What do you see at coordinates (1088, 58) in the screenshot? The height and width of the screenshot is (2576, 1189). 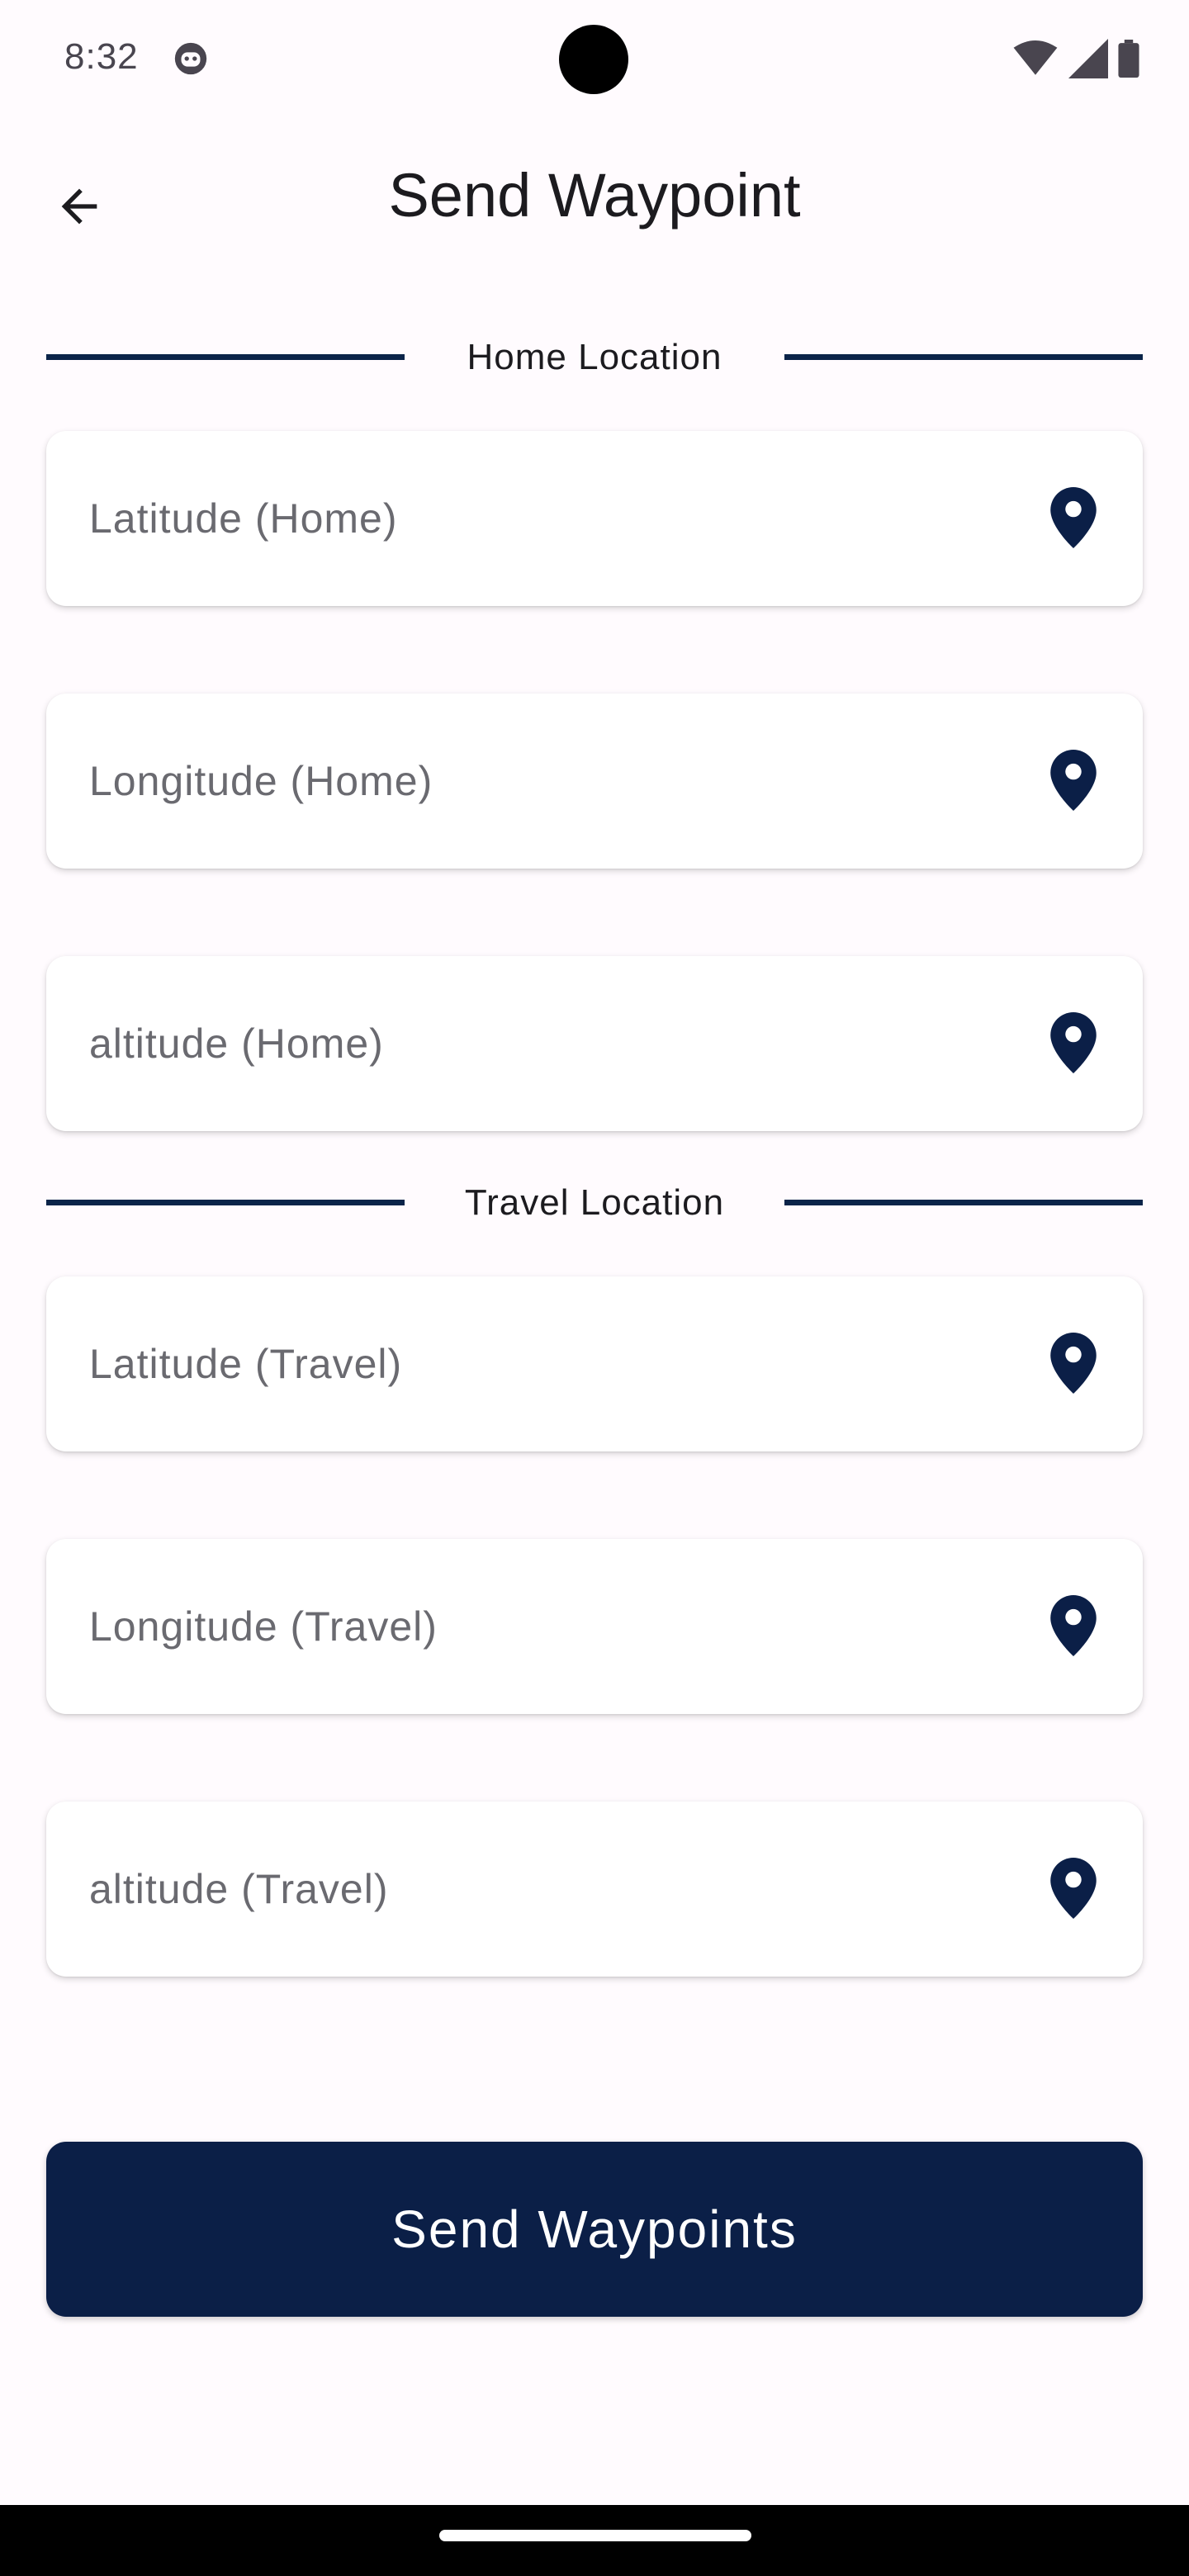 I see `signal-icon` at bounding box center [1088, 58].